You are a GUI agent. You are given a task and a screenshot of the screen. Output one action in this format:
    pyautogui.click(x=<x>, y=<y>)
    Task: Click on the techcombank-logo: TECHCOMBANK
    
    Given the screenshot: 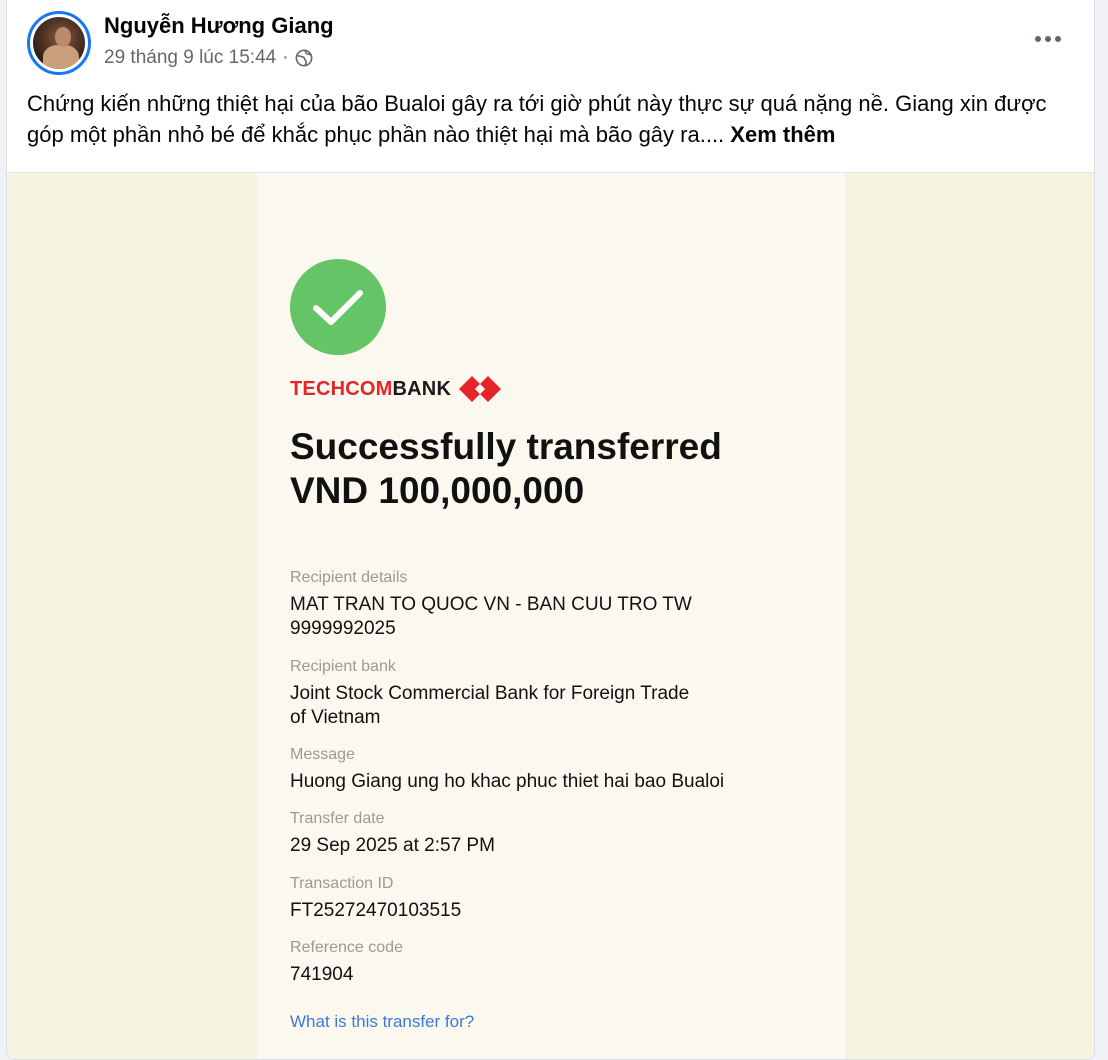 What is the action you would take?
    pyautogui.click(x=396, y=389)
    